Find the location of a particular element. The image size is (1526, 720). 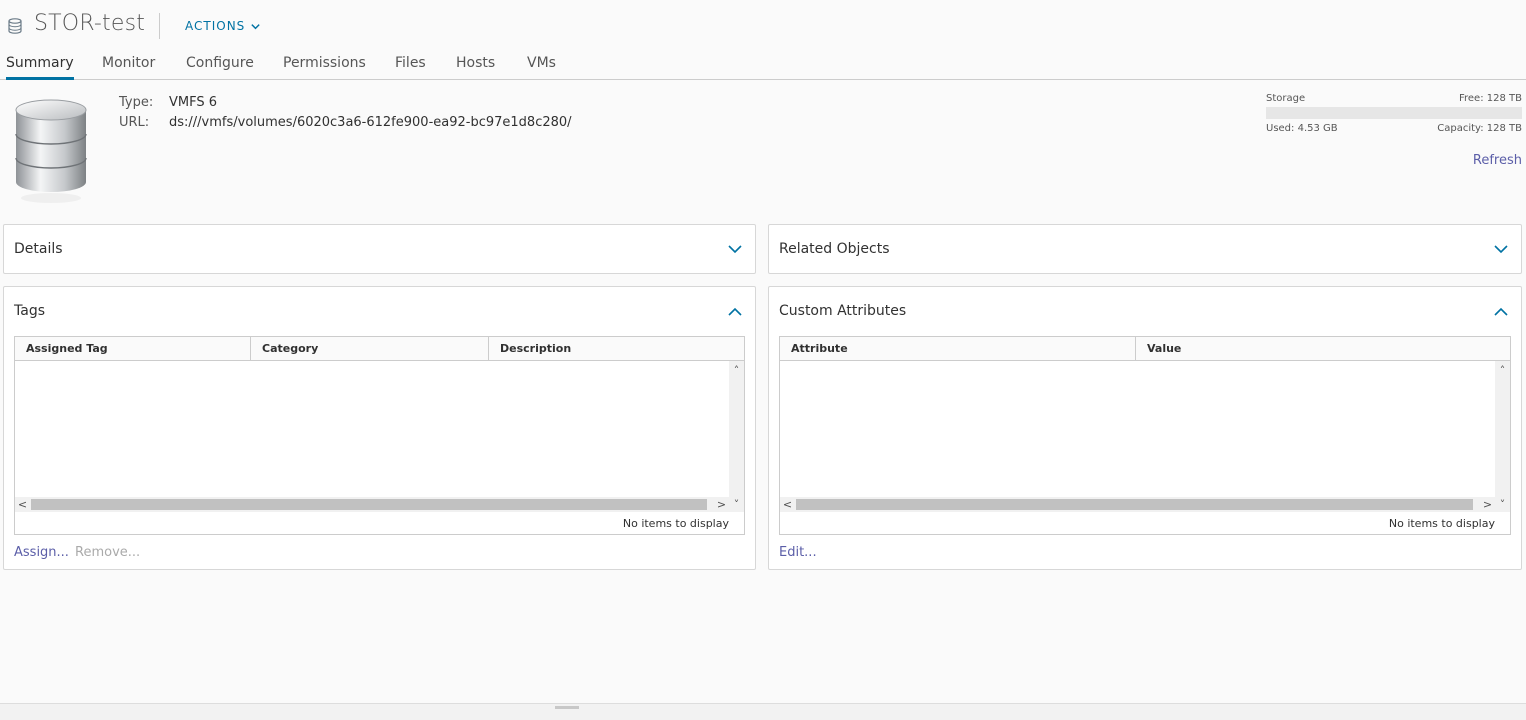

tab-permissions: Permissions is located at coordinates (324, 67).